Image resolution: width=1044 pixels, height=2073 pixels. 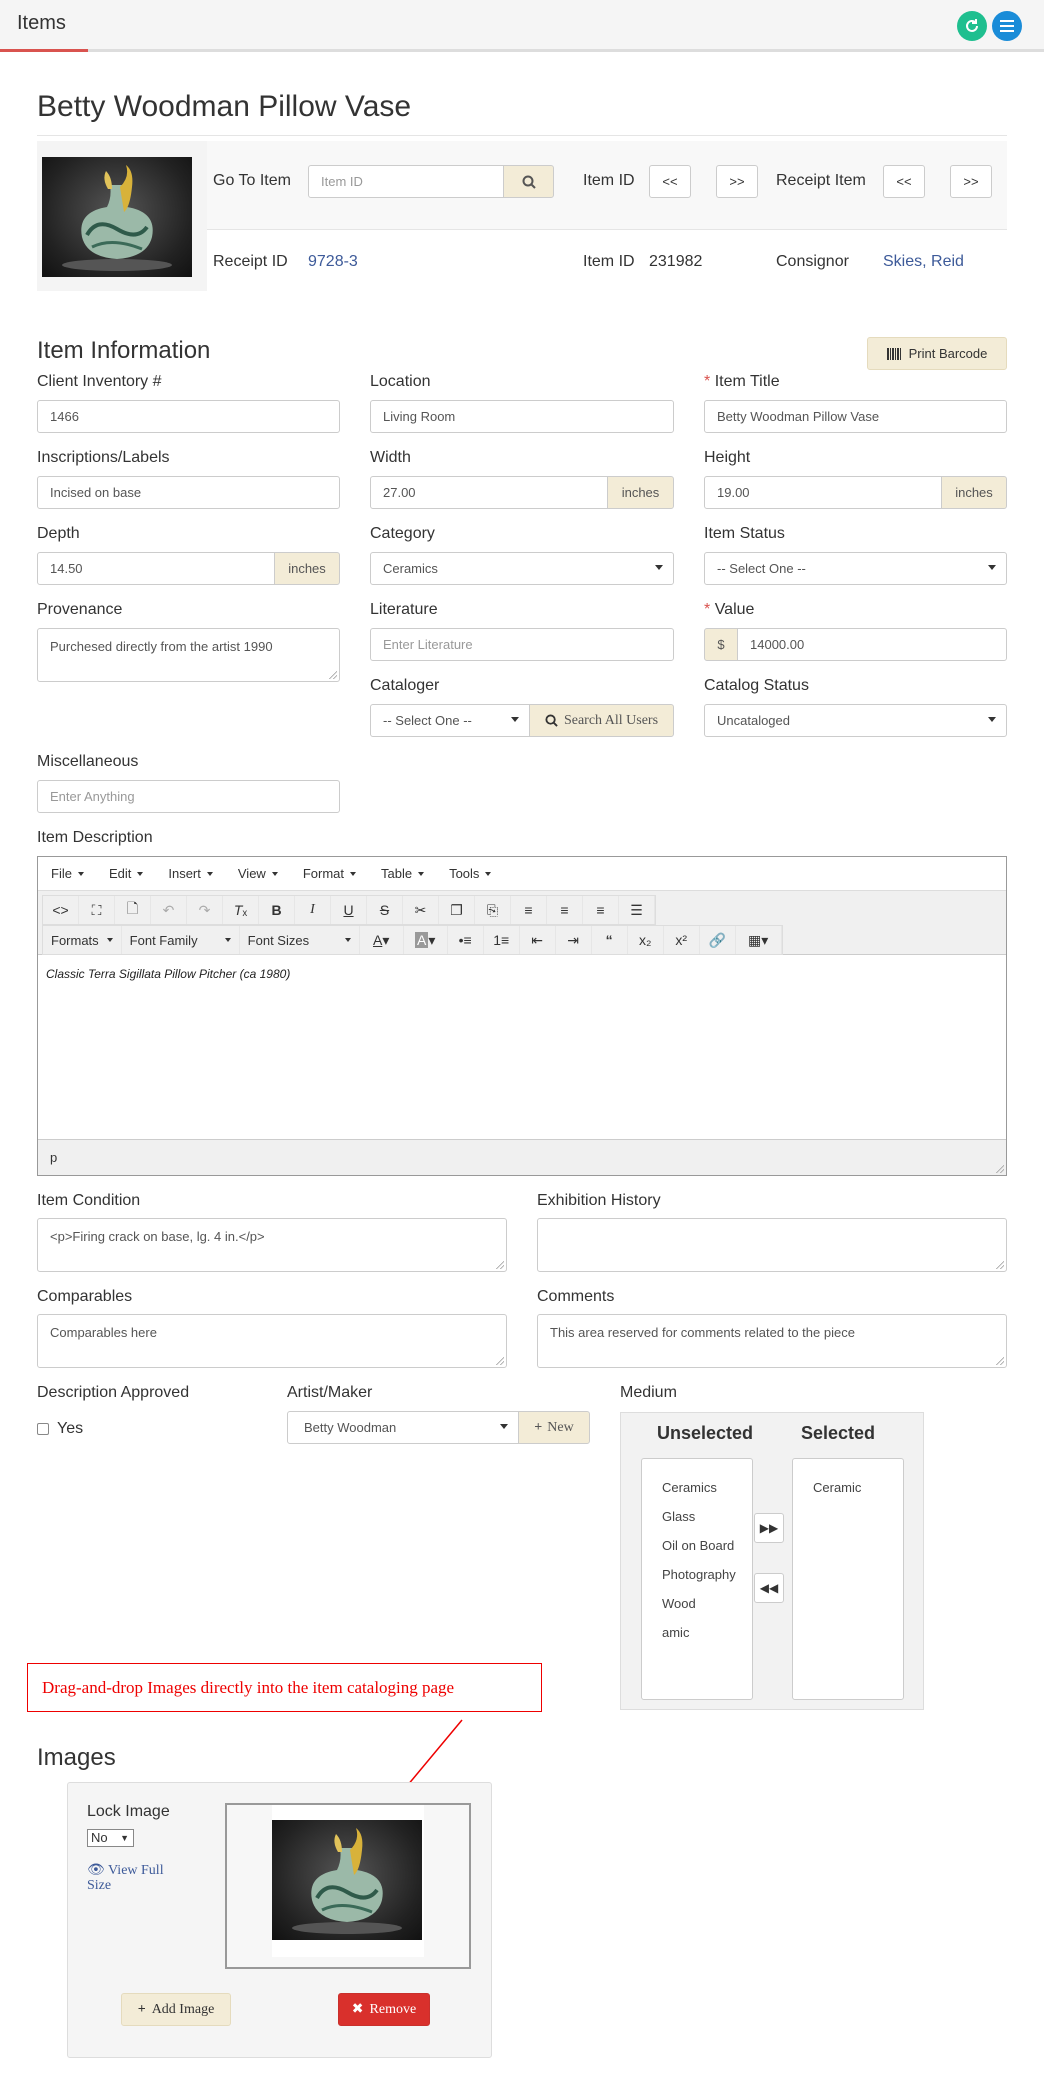 I want to click on location-input: Living Room, so click(x=522, y=416).